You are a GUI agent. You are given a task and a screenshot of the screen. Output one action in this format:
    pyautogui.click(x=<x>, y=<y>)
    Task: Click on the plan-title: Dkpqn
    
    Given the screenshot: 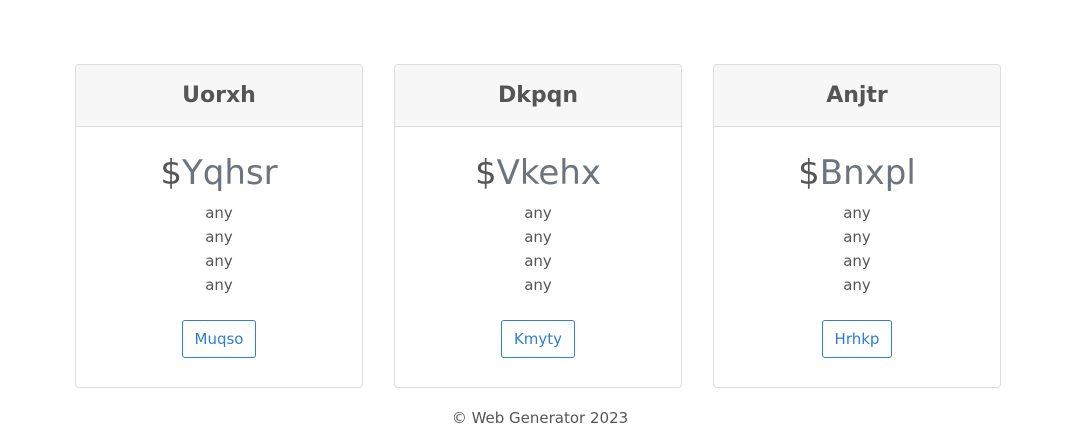 What is the action you would take?
    pyautogui.click(x=538, y=95)
    